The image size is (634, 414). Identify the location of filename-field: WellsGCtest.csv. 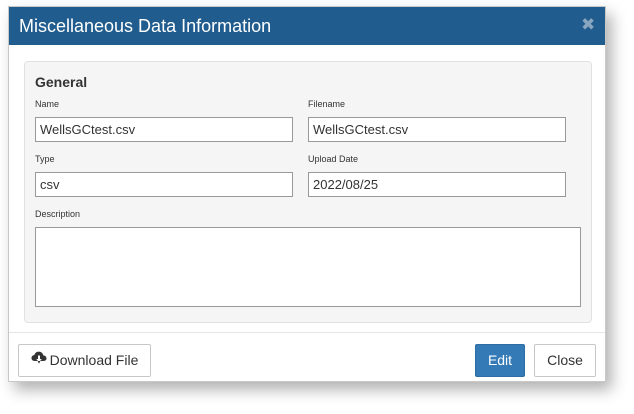
(437, 129).